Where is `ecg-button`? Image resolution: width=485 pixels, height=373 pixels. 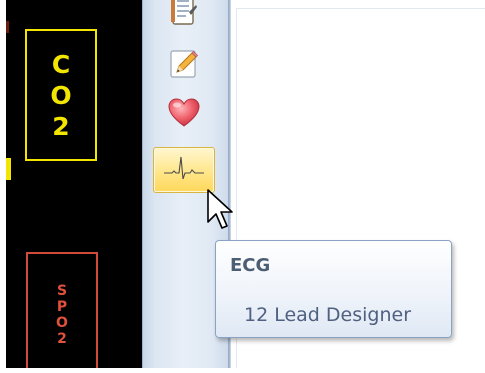
ecg-button is located at coordinates (184, 170).